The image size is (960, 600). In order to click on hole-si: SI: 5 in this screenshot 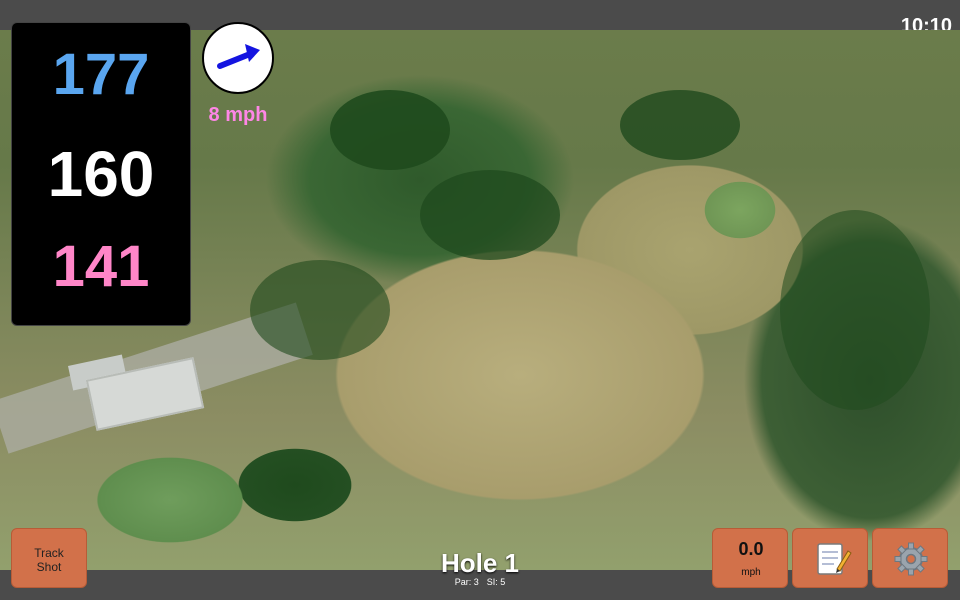, I will do `click(496, 582)`.